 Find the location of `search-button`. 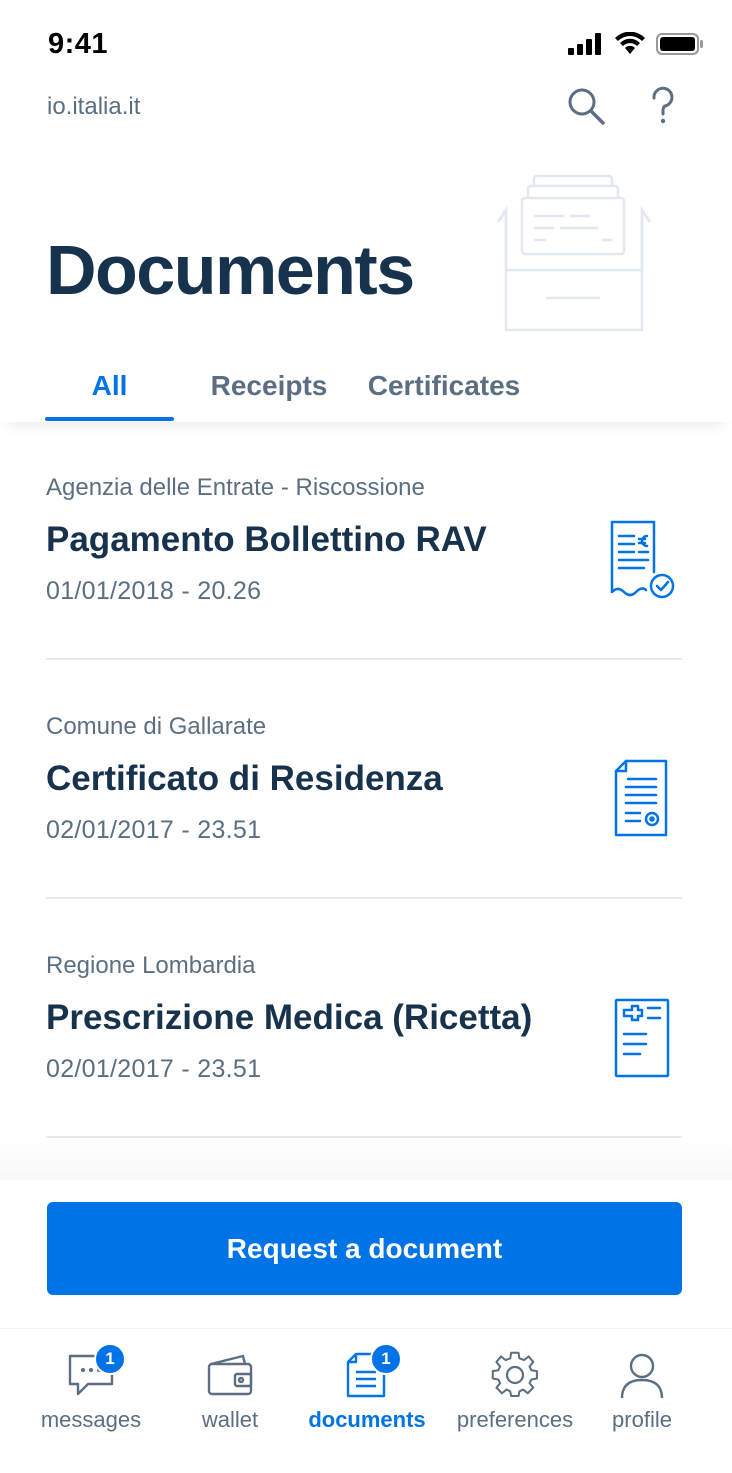

search-button is located at coordinates (586, 106).